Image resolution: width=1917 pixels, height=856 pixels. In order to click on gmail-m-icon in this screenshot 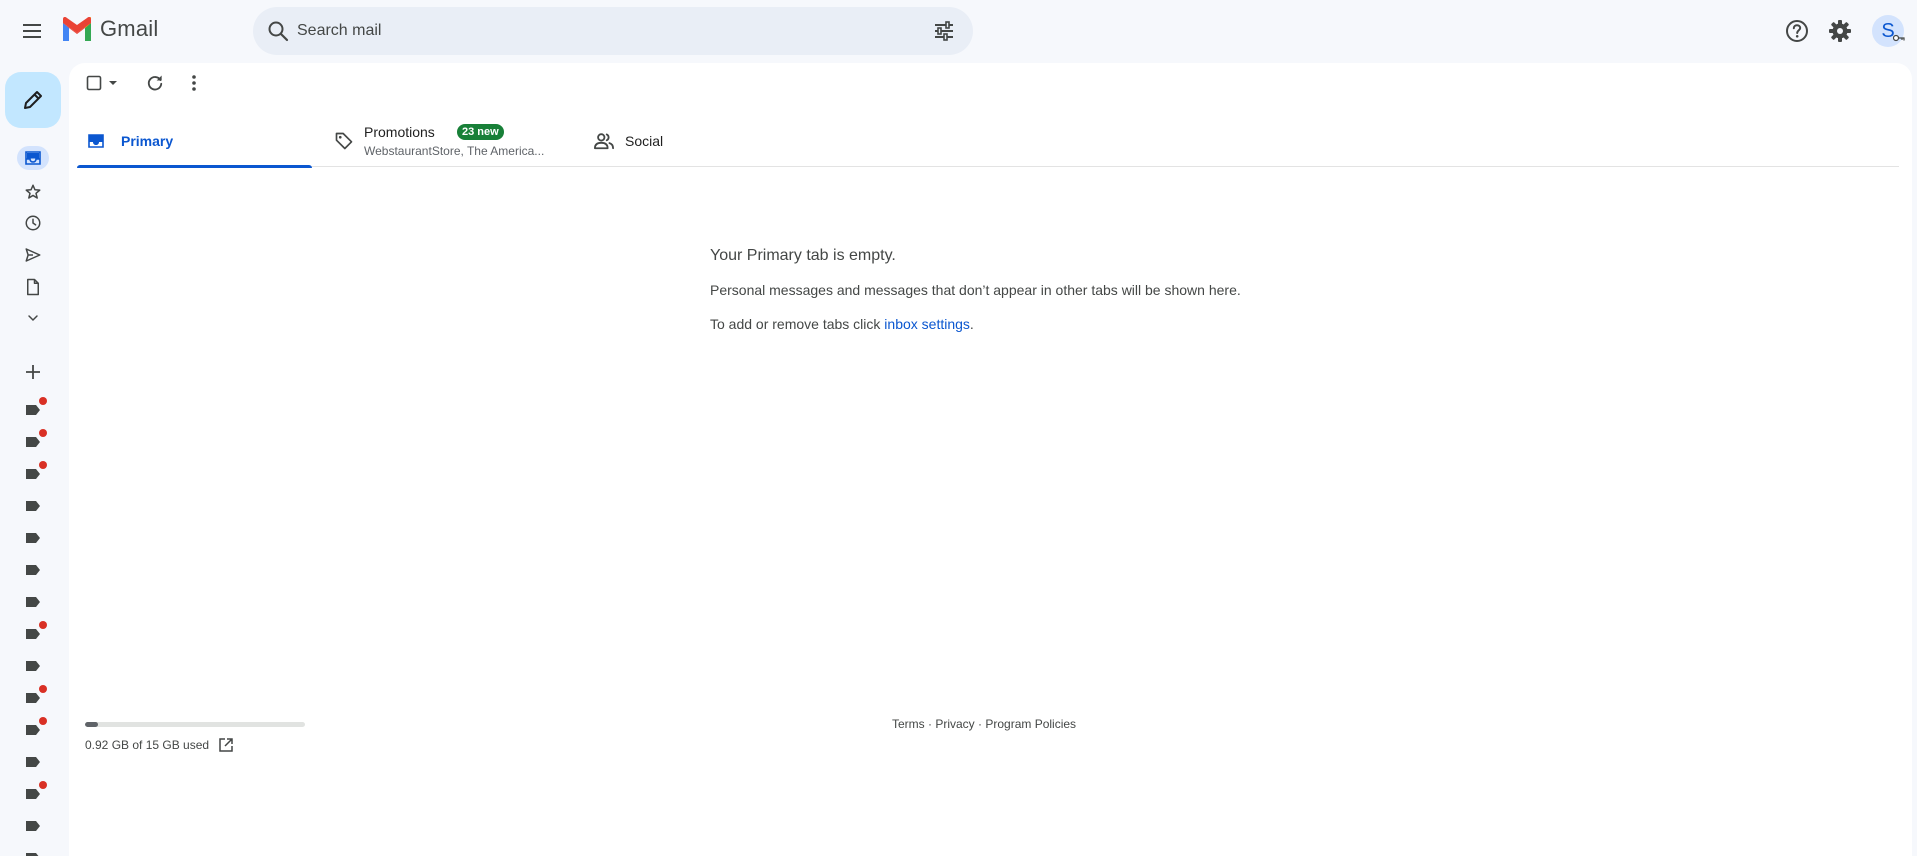, I will do `click(77, 29)`.